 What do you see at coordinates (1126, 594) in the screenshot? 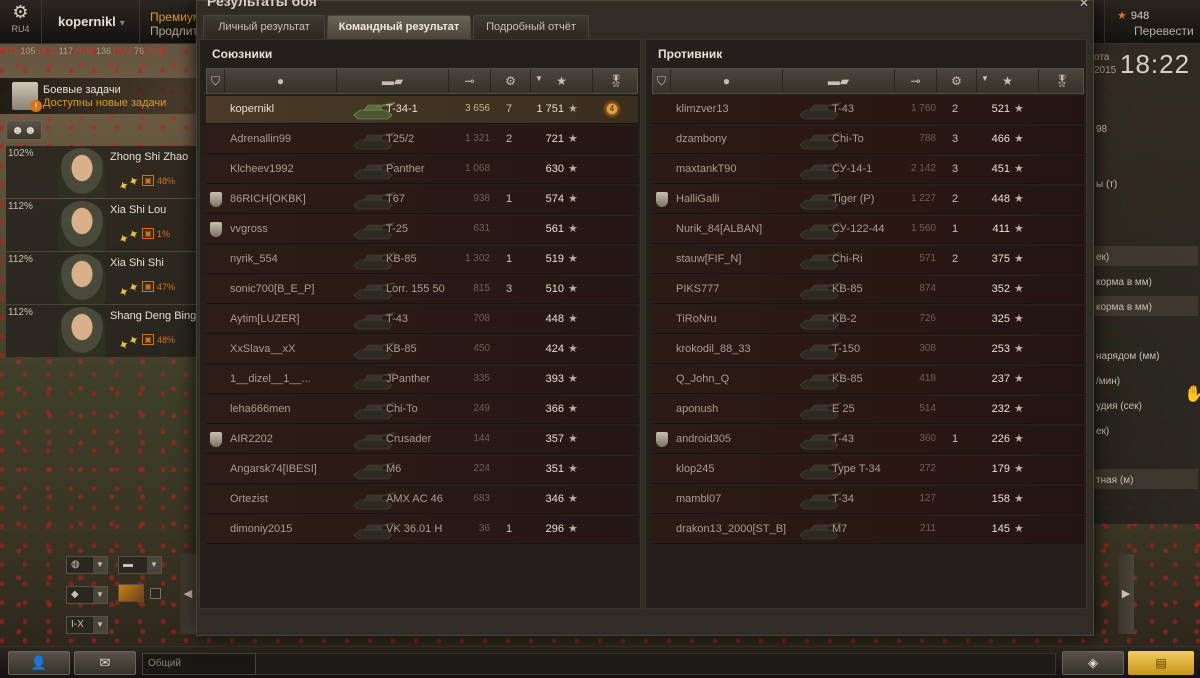
I see `carousel-right-button: ▶` at bounding box center [1126, 594].